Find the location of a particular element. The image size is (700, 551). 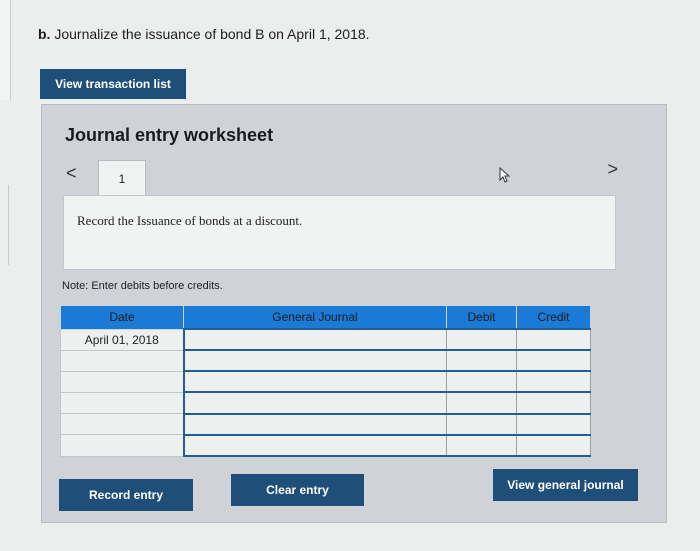

debit-column-header: Debit is located at coordinates (481, 317).